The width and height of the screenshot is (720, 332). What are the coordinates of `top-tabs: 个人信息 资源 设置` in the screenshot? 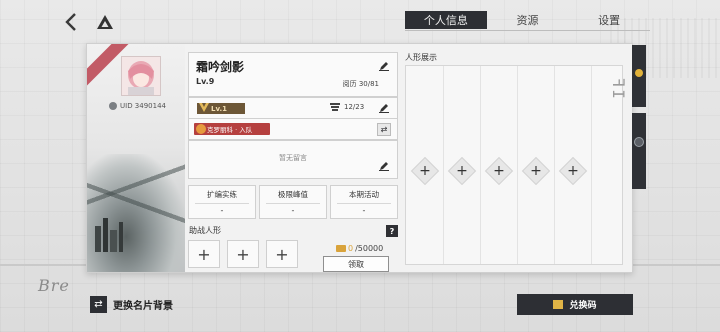 It's located at (527, 21).